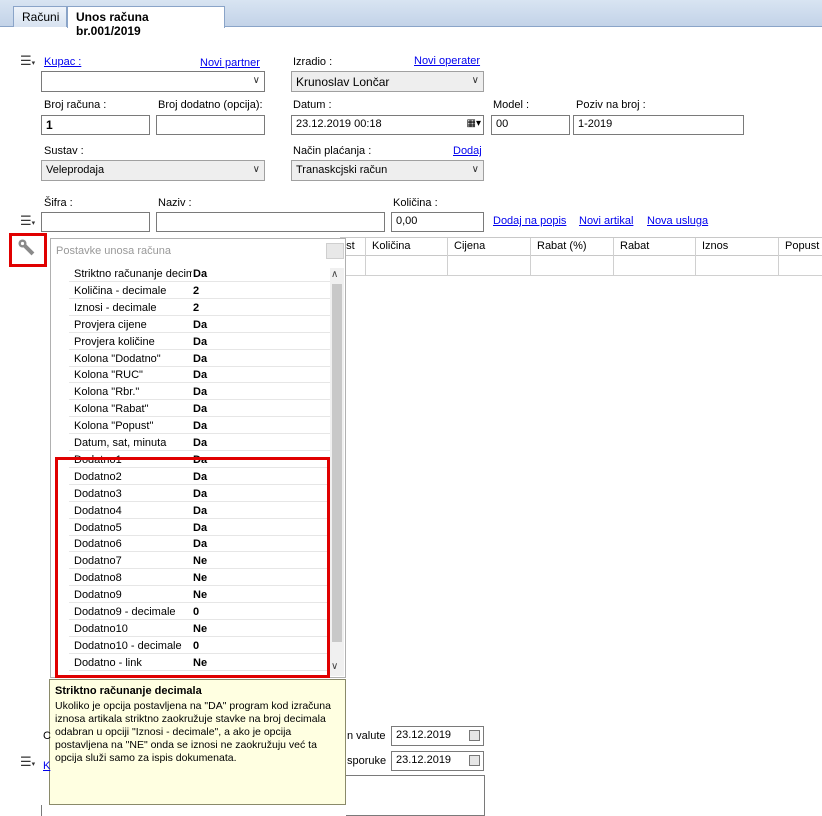 The height and width of the screenshot is (816, 822). I want to click on calendar-dropdown-icon: ▦▾, so click(474, 123).